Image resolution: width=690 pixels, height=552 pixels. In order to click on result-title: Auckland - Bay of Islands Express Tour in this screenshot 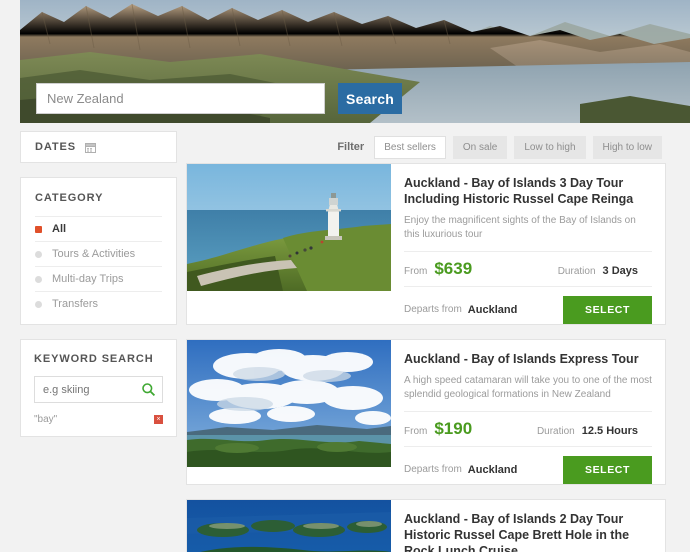, I will do `click(528, 359)`.